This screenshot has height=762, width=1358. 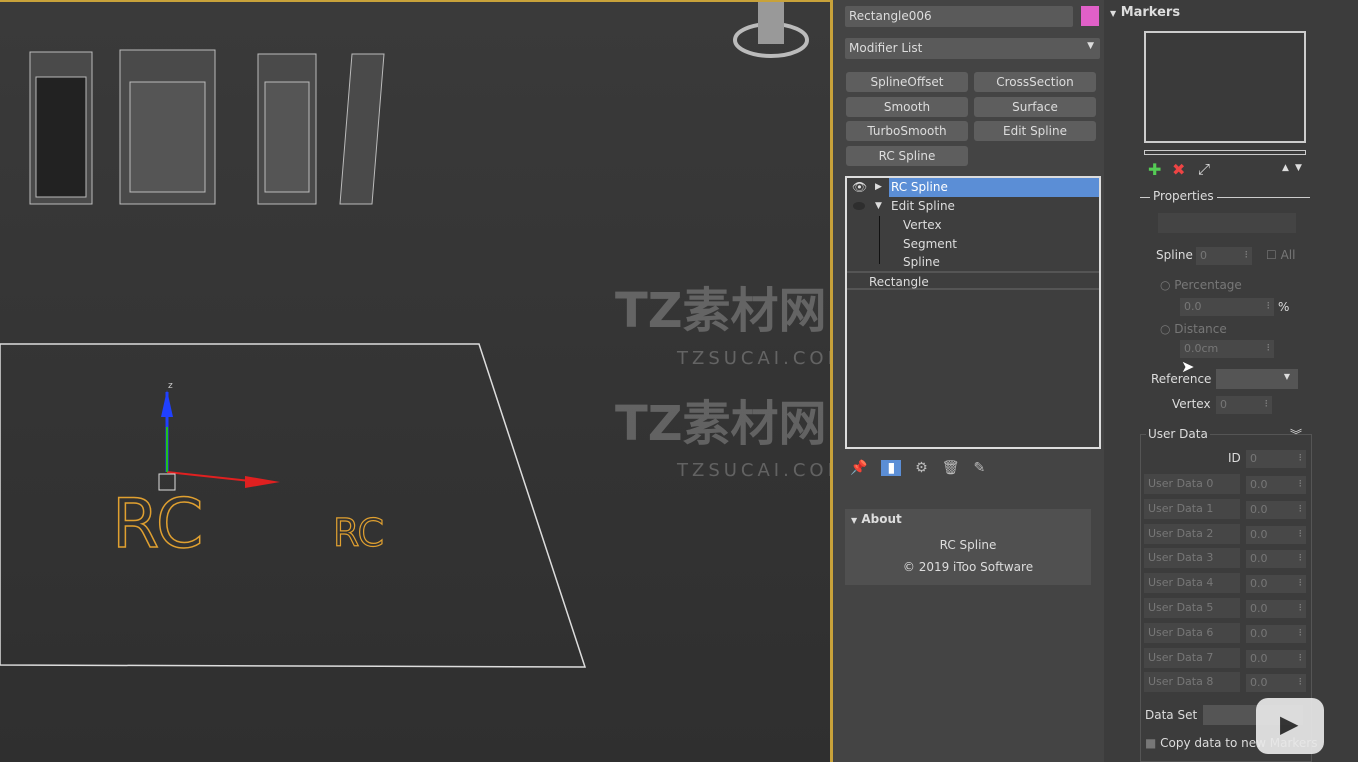 I want to click on user-data-name: User Data 7, so click(x=1192, y=657).